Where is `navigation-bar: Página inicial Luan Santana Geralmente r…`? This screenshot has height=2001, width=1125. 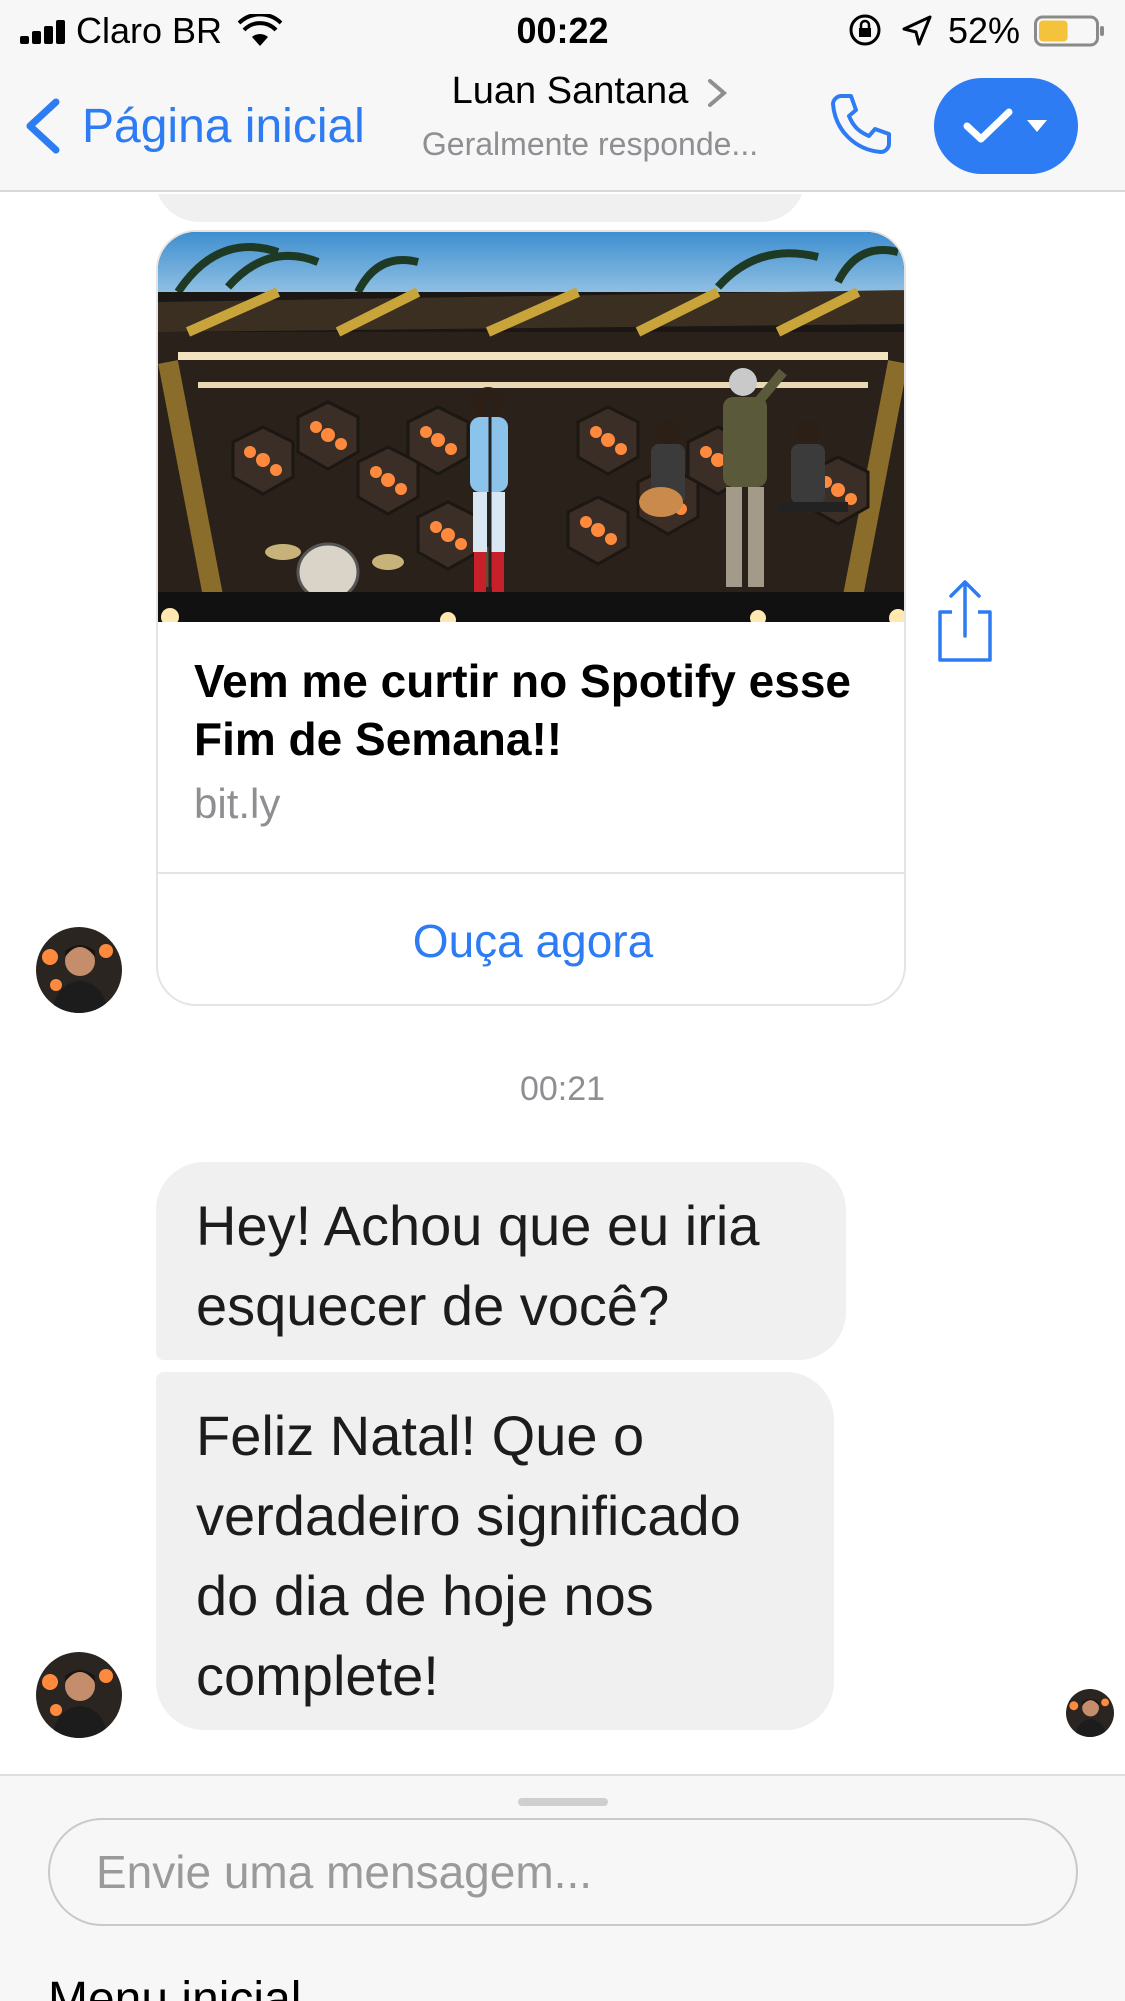
navigation-bar: Página inicial Luan Santana Geralmente r… is located at coordinates (562, 126).